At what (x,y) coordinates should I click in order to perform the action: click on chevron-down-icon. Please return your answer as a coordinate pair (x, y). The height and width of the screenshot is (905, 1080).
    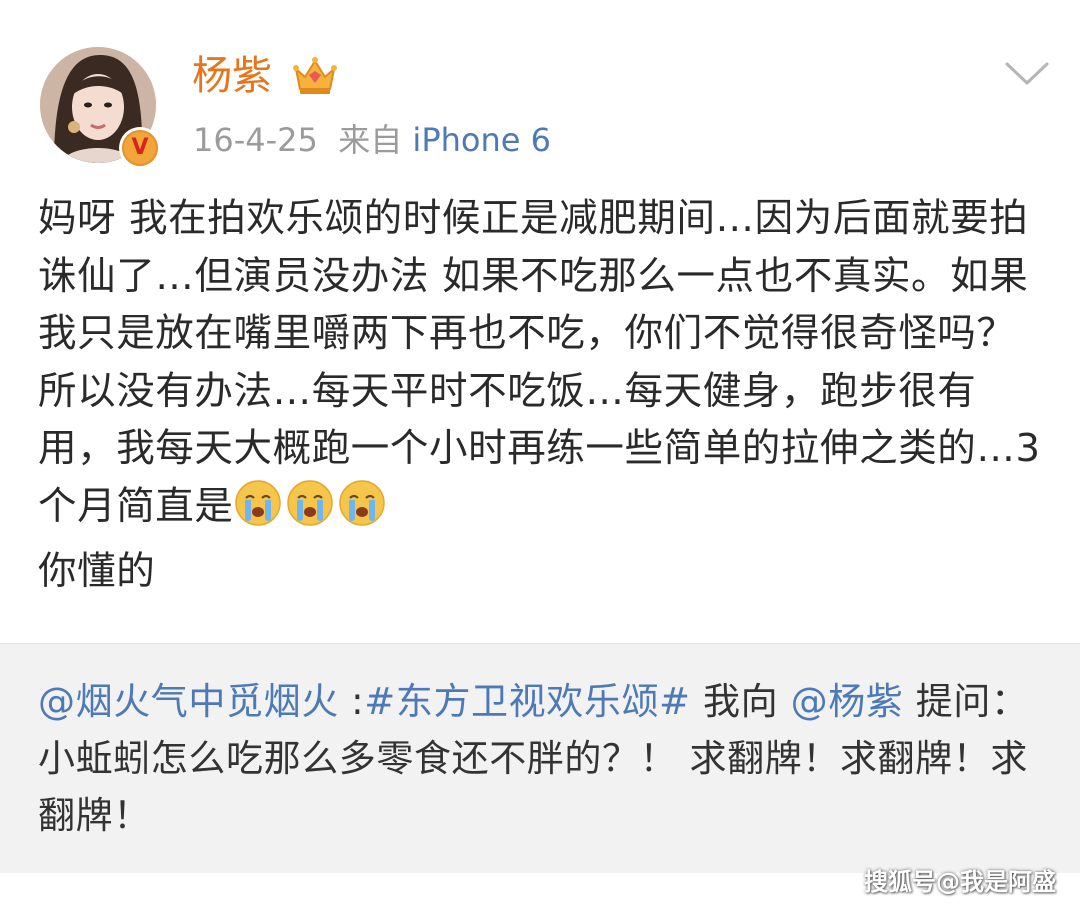
    Looking at the image, I should click on (1027, 74).